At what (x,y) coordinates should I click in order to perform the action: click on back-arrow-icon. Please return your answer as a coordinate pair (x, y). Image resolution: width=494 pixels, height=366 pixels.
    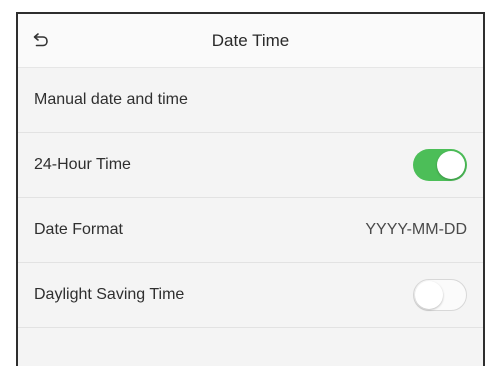
    Looking at the image, I should click on (40, 40).